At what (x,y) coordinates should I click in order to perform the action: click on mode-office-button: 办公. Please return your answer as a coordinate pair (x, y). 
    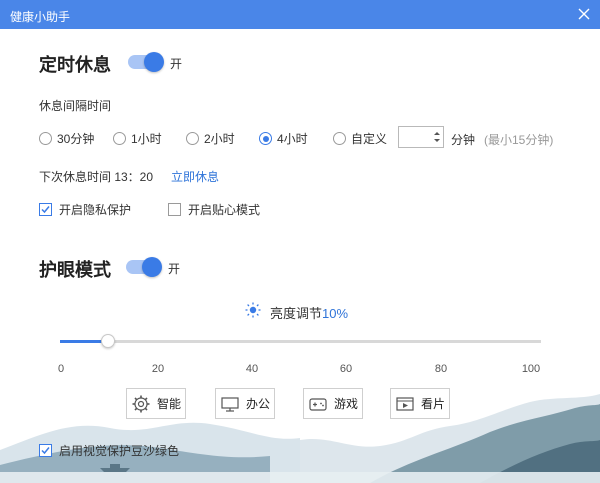
    Looking at the image, I should click on (245, 403).